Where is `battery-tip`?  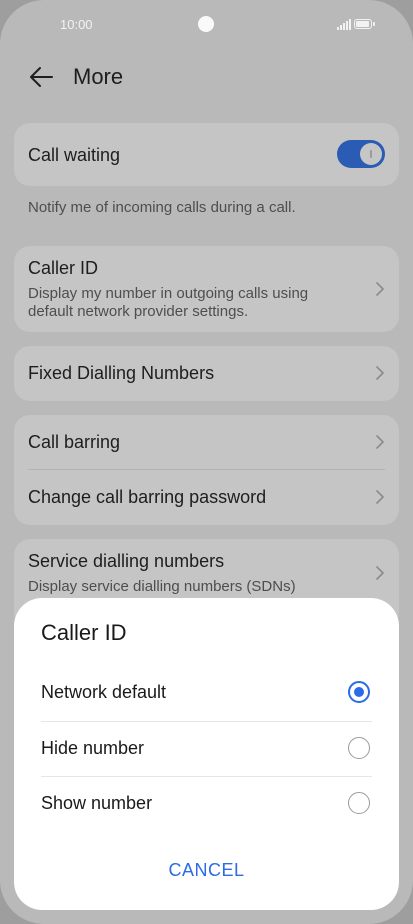
battery-tip is located at coordinates (374, 24).